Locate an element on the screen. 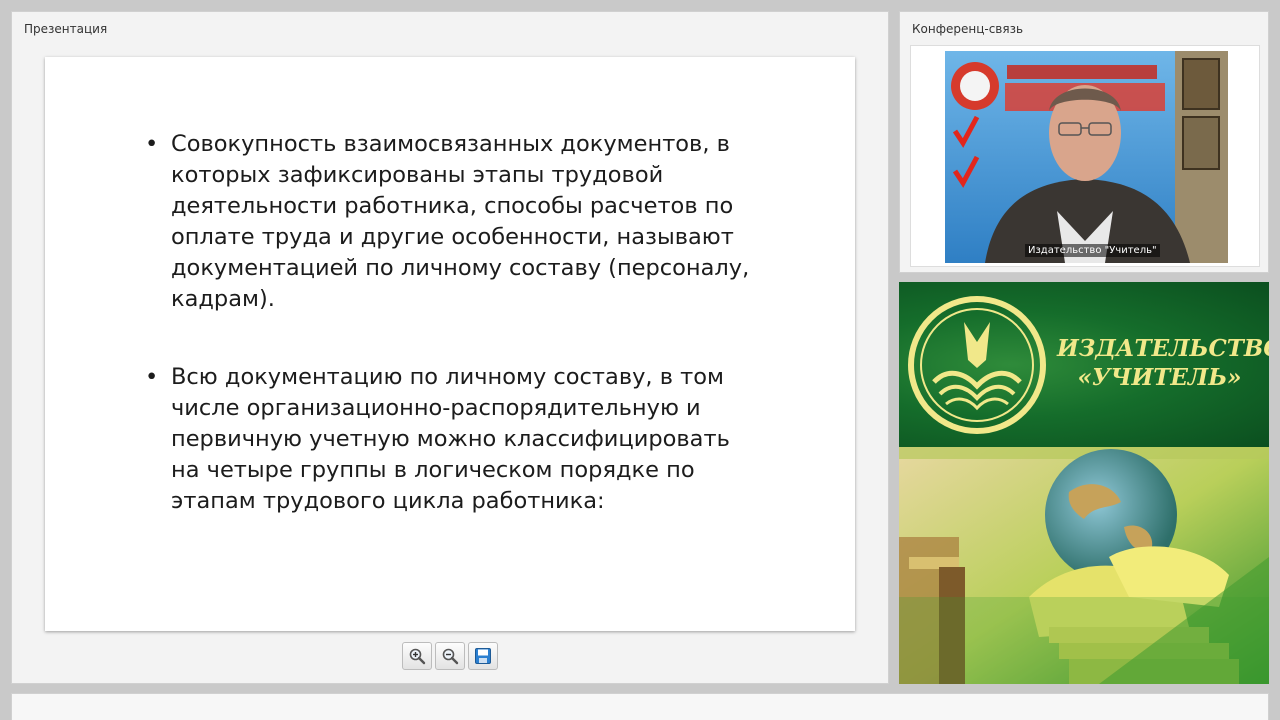 The height and width of the screenshot is (720, 1280). zoom-in-icon is located at coordinates (417, 656).